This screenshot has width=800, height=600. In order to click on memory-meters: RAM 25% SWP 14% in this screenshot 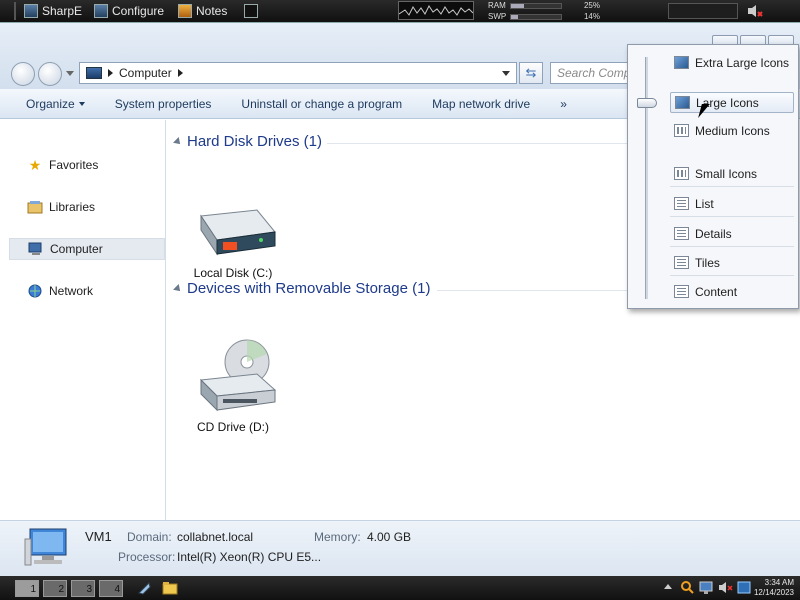, I will do `click(544, 11)`.